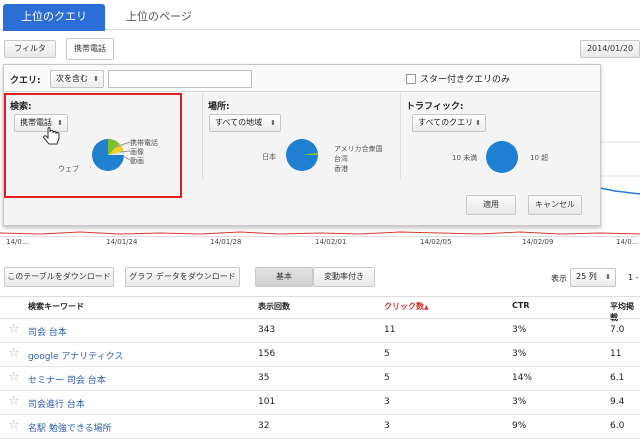  Describe the element at coordinates (610, 49) in the screenshot. I see `date-range-button: 2014/01/20` at that location.